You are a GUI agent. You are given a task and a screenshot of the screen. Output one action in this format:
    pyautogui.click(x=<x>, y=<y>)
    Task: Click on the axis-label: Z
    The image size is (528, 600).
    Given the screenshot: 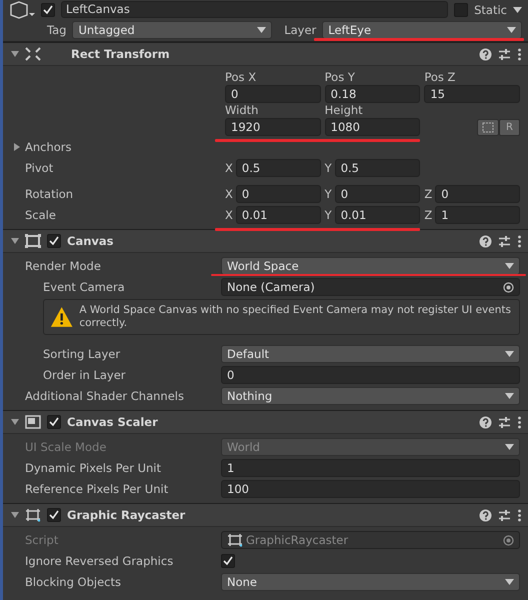 What is the action you would take?
    pyautogui.click(x=428, y=215)
    